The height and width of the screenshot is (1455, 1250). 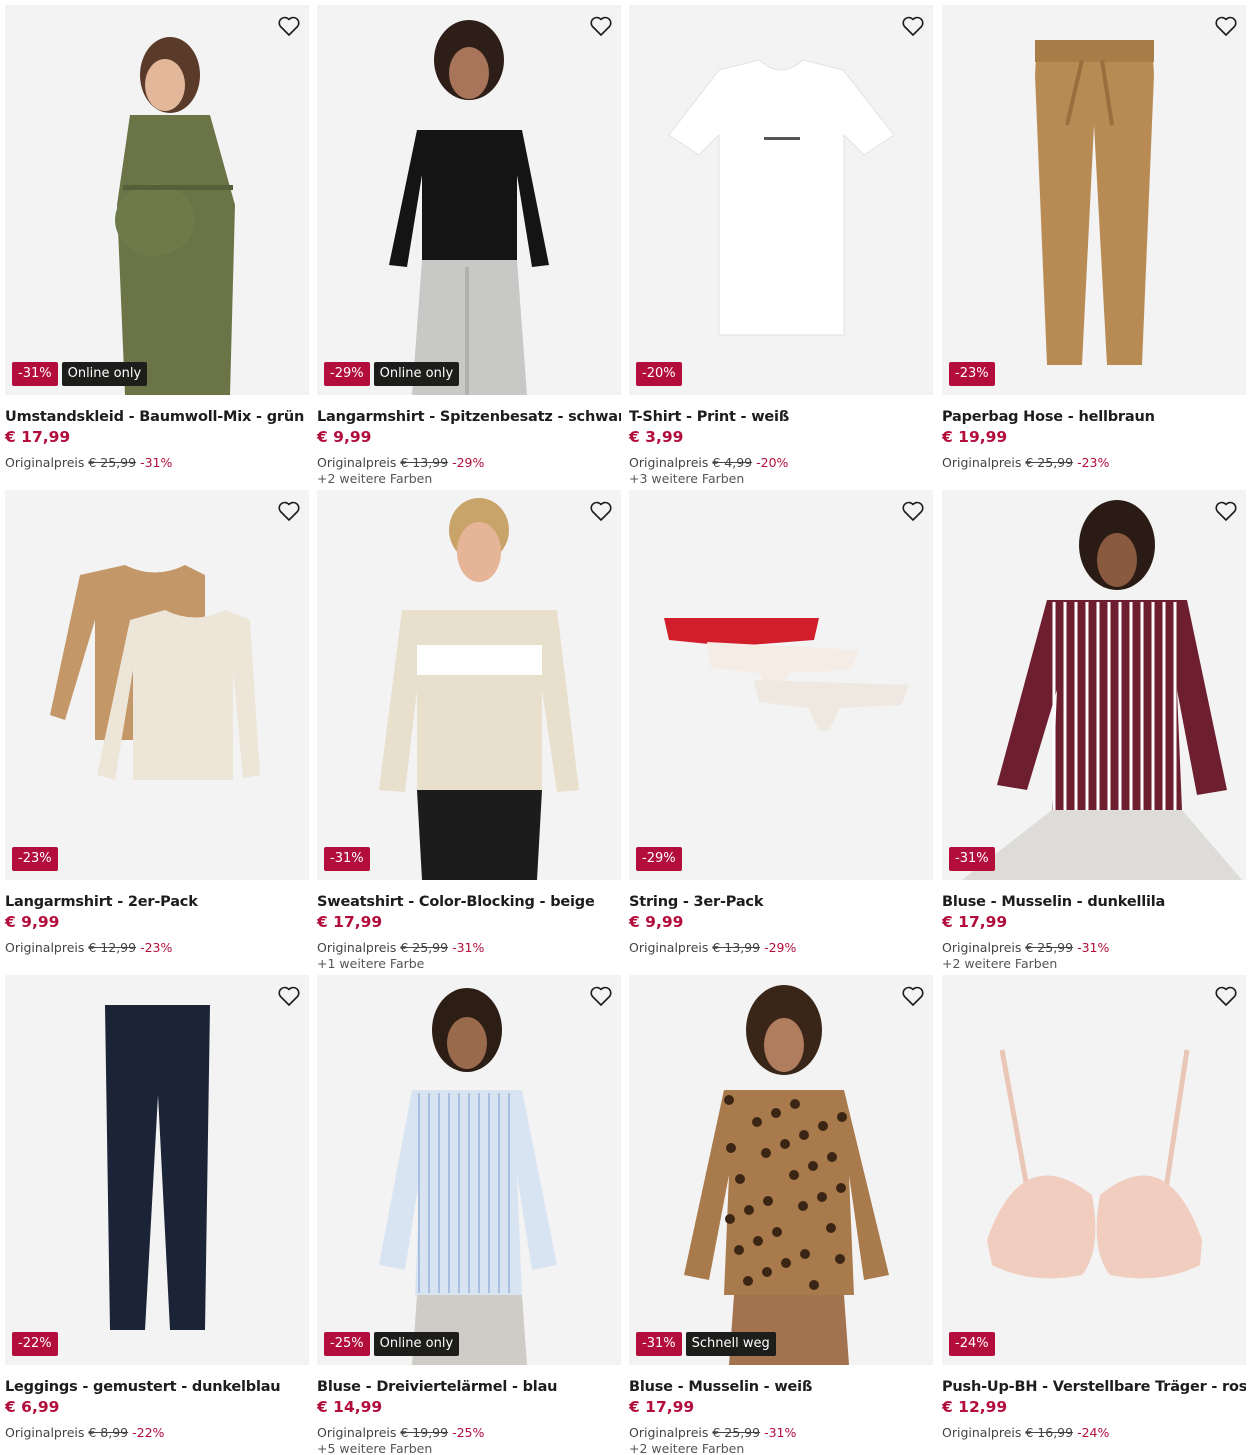 I want to click on original-price-line: Originalpreis € 4,99 -20%, so click(x=708, y=462).